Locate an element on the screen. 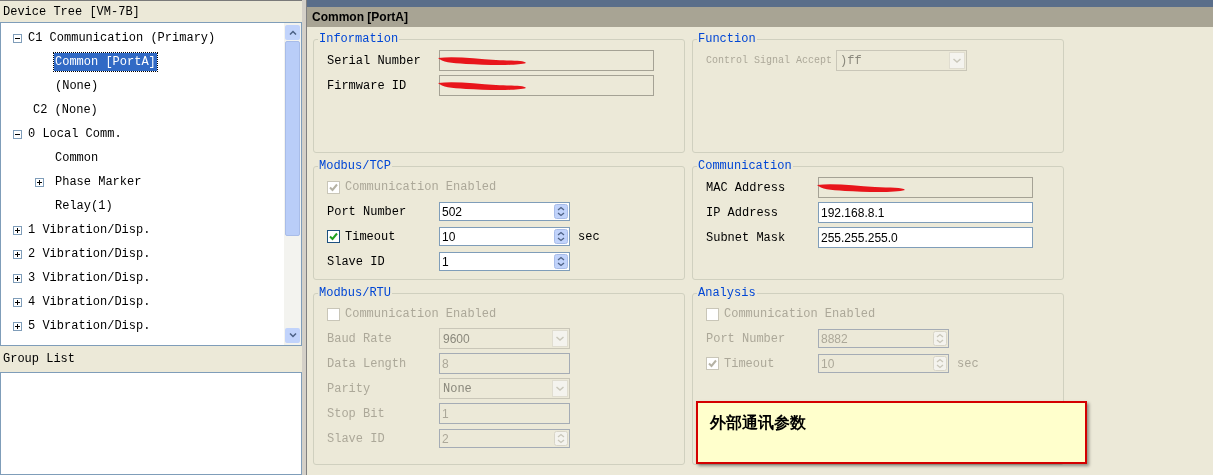 This screenshot has width=1213, height=475. field-label: IP Address is located at coordinates (742, 213).